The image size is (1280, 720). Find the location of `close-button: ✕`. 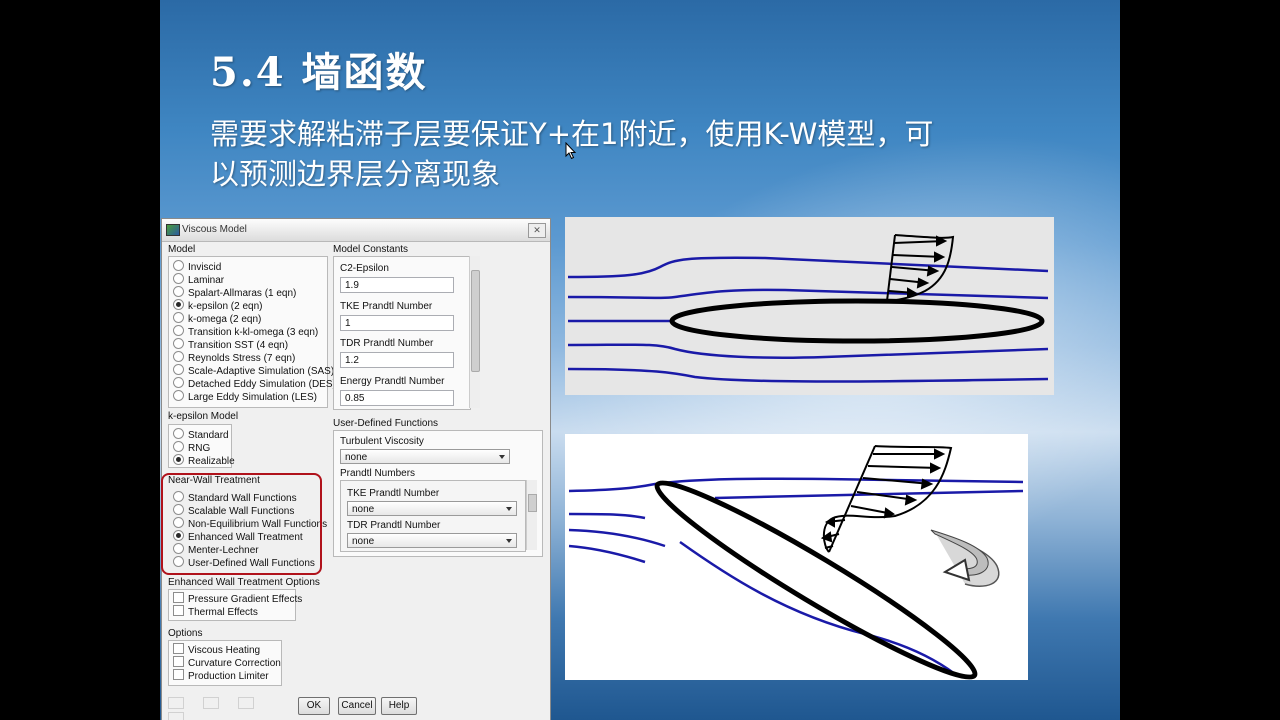

close-button: ✕ is located at coordinates (537, 230).